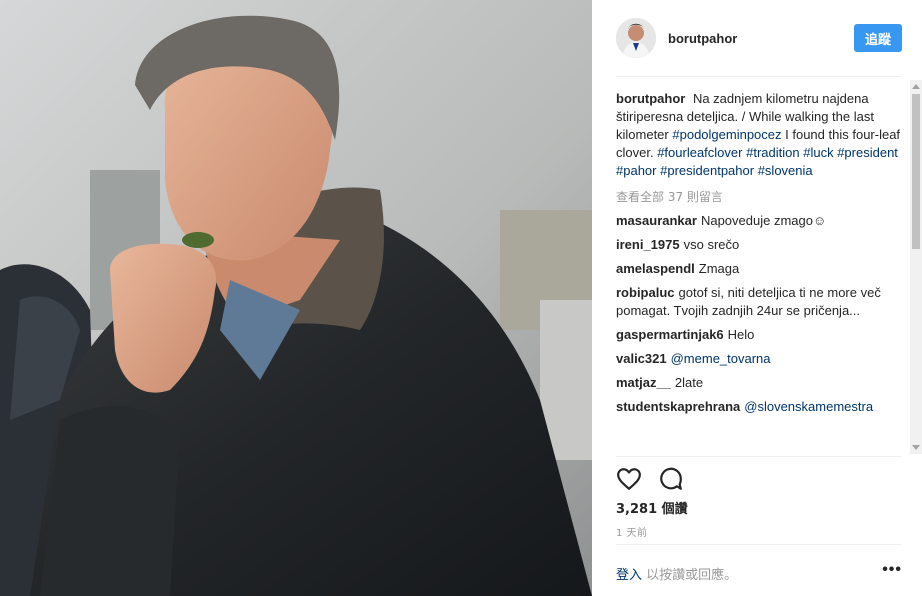  I want to click on login-divider, so click(759, 544).